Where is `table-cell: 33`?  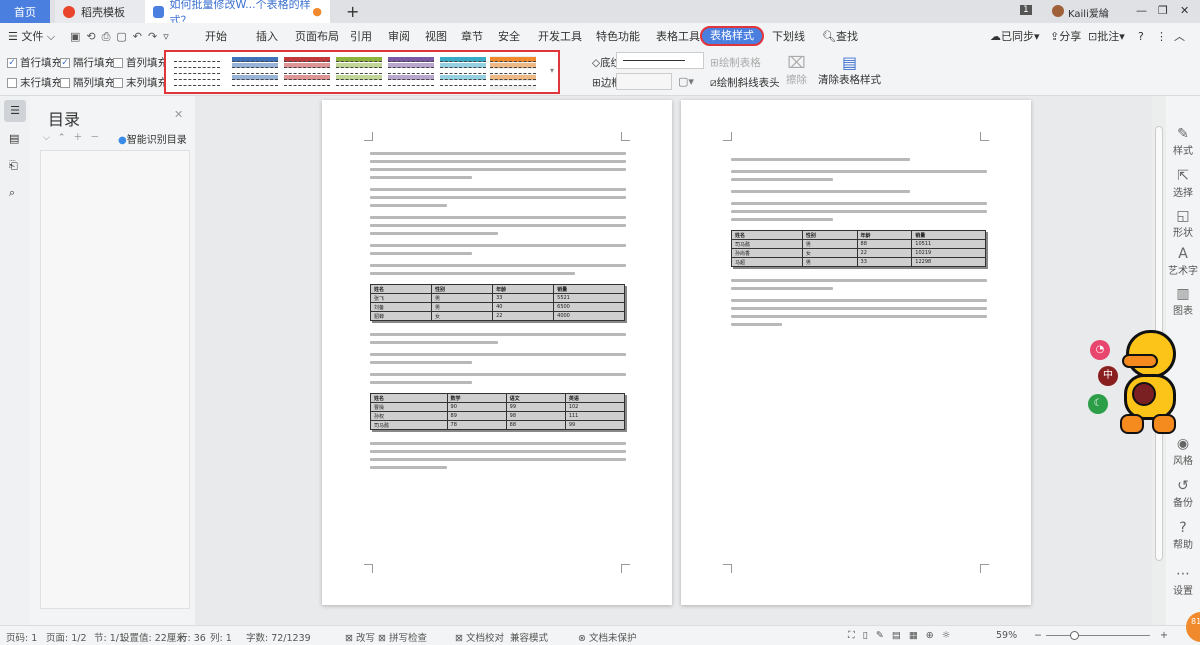
table-cell: 33 is located at coordinates (884, 262).